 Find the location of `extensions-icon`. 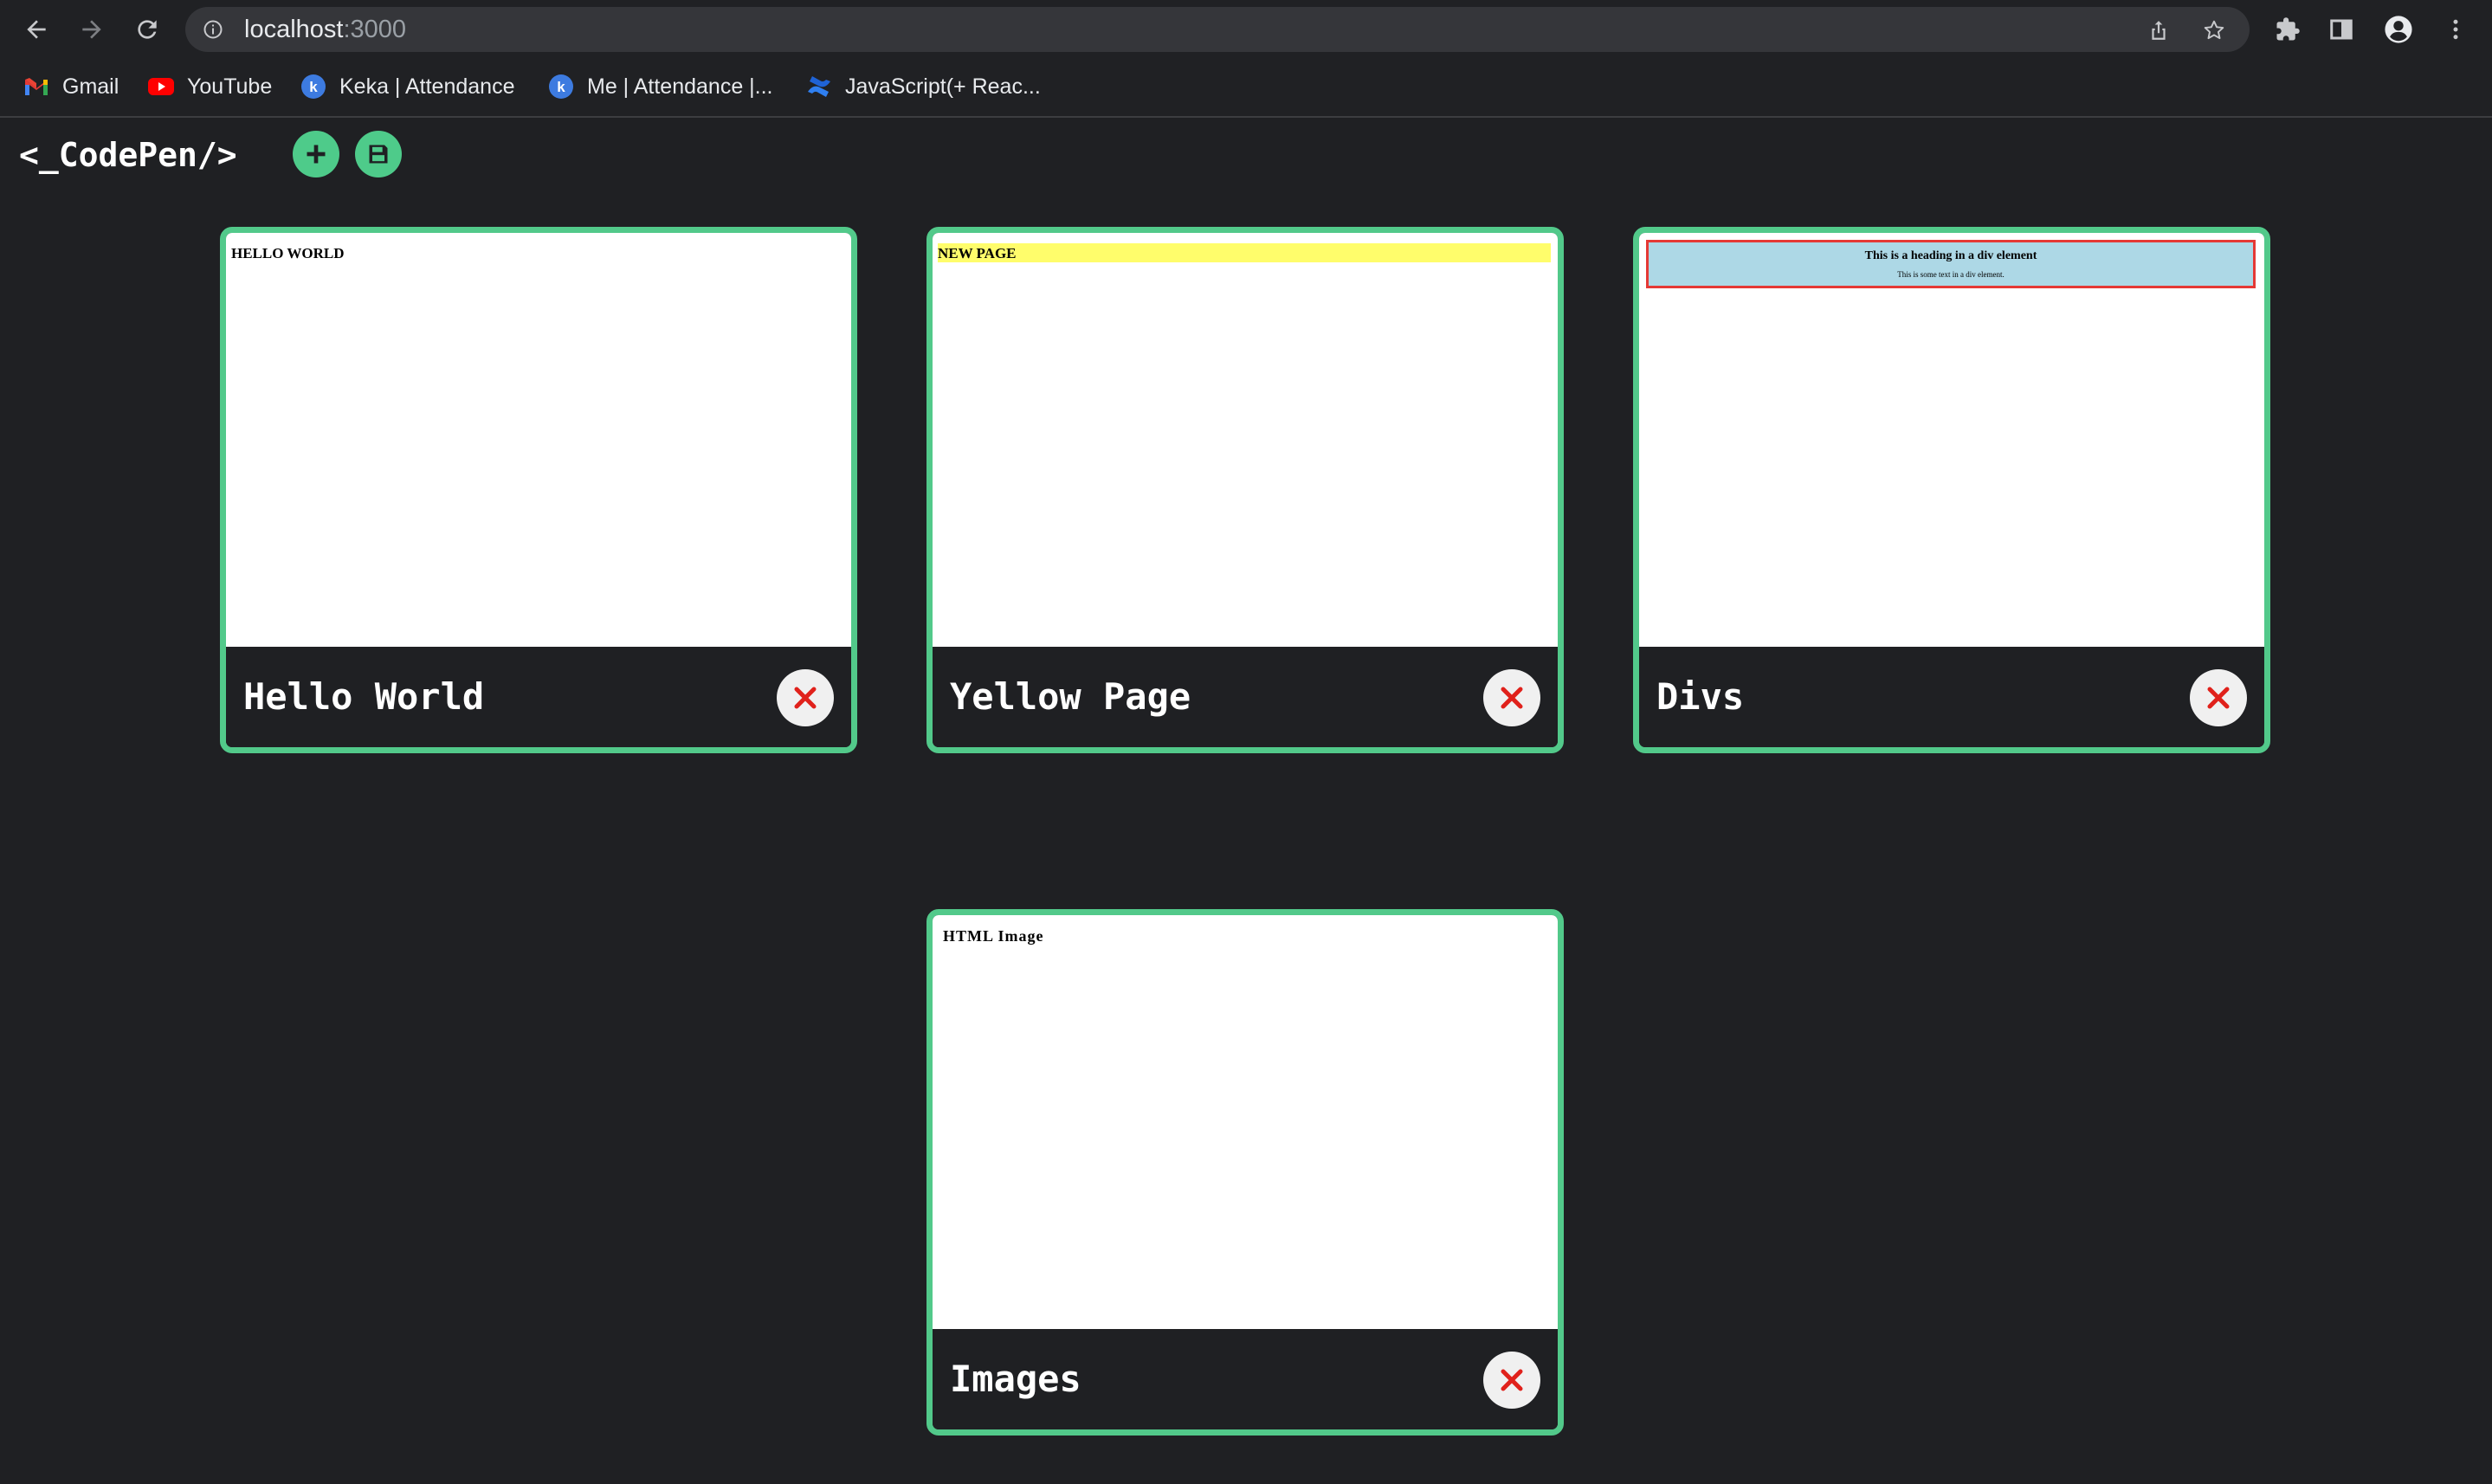

extensions-icon is located at coordinates (2287, 29).